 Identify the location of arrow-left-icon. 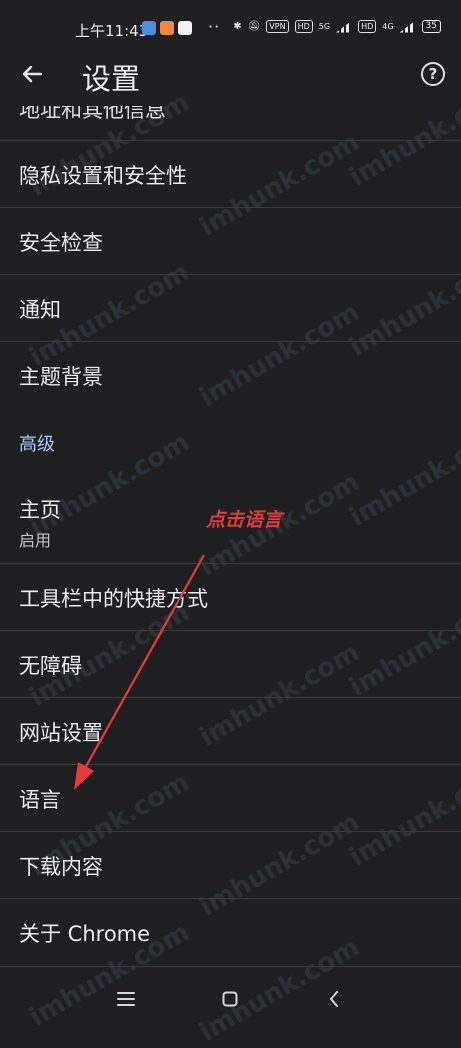
(32, 74).